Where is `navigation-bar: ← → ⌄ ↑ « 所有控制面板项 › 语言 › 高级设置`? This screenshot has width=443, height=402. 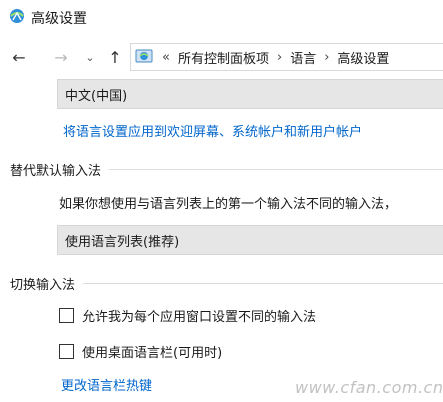 navigation-bar: ← → ⌄ ↑ « 所有控制面板项 › 语言 › 高级设置 is located at coordinates (221, 57).